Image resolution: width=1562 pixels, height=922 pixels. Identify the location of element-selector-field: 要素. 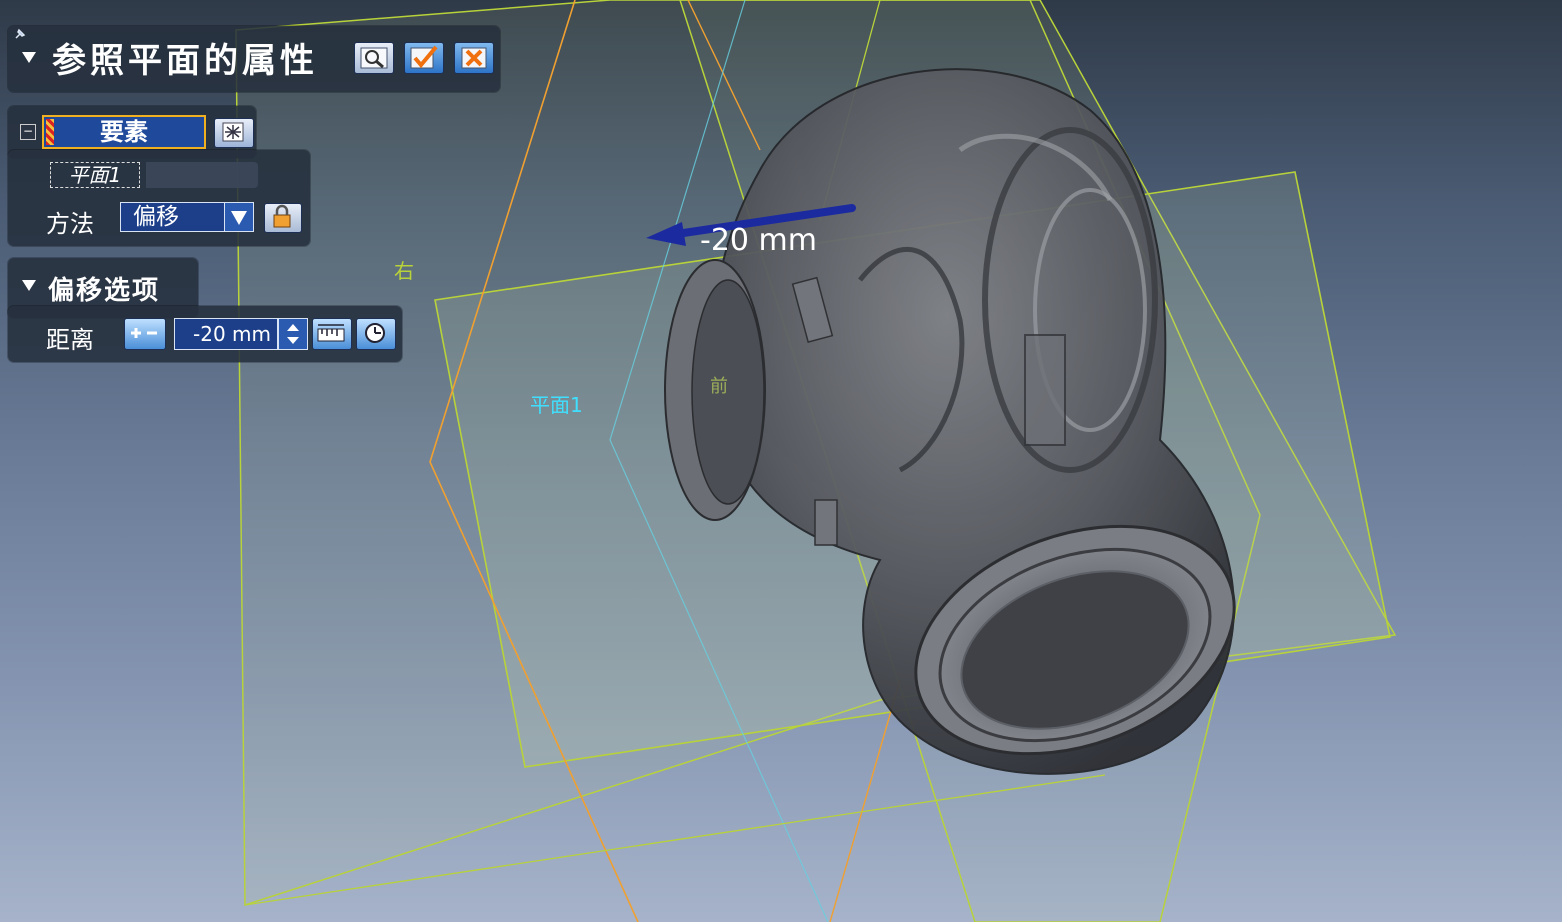
(124, 132).